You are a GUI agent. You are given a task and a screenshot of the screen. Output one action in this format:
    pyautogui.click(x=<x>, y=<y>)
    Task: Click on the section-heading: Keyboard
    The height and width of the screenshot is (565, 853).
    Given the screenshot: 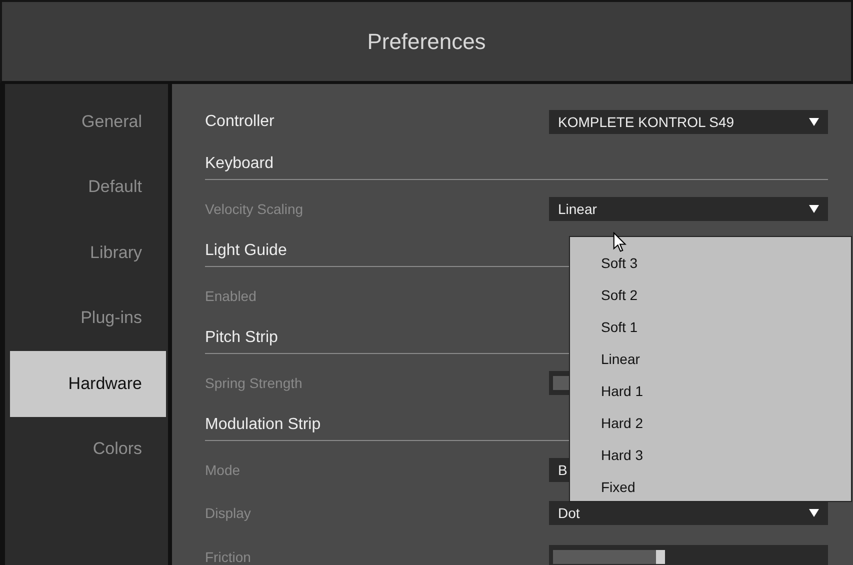 What is the action you would take?
    pyautogui.click(x=516, y=162)
    